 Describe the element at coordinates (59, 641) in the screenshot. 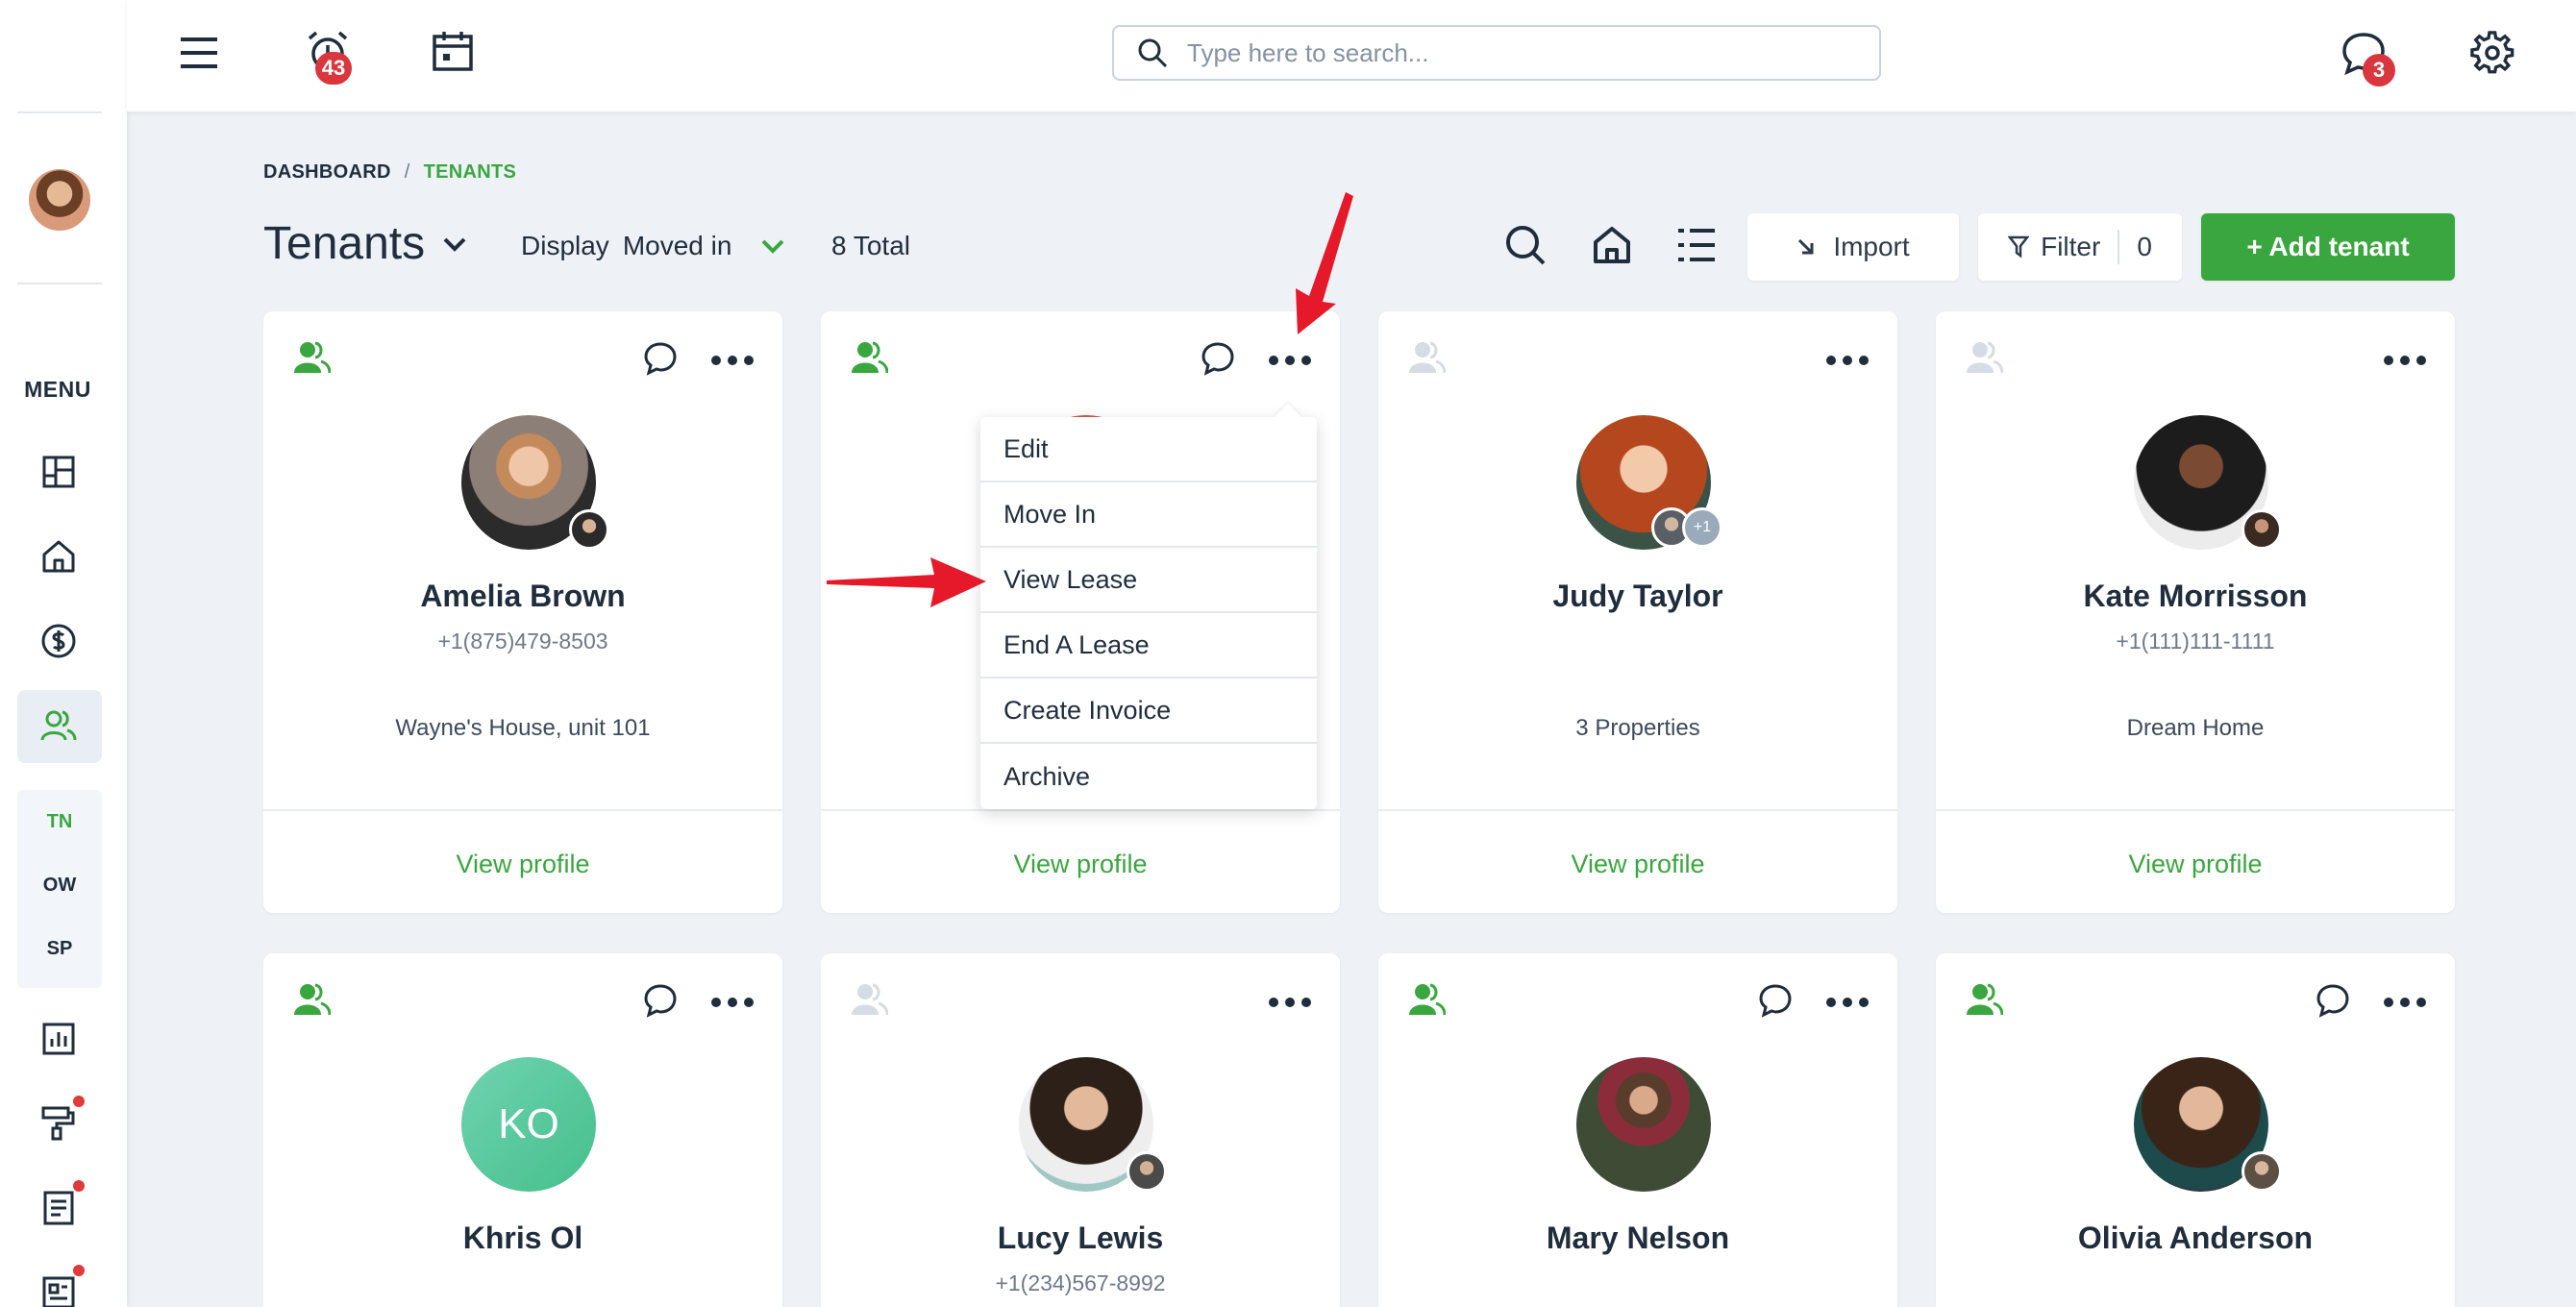

I see `dollar-icon` at that location.